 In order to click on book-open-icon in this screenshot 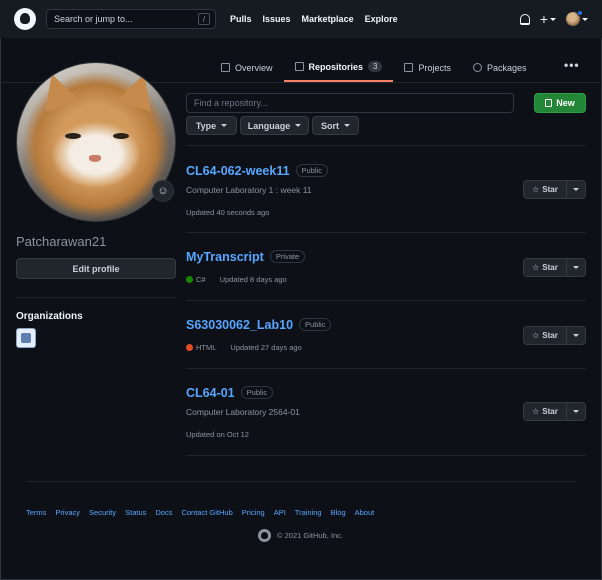, I will do `click(225, 67)`.